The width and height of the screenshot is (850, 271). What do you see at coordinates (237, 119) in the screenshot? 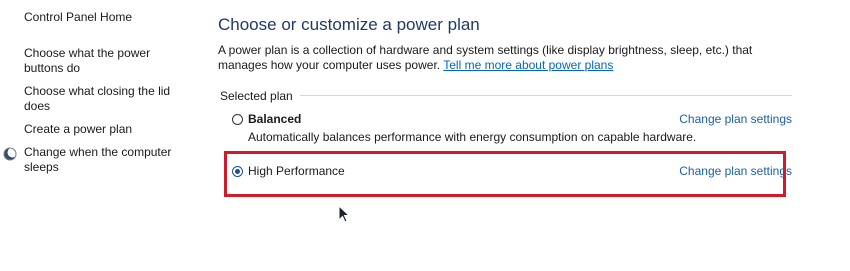
I see `balanced-radio` at bounding box center [237, 119].